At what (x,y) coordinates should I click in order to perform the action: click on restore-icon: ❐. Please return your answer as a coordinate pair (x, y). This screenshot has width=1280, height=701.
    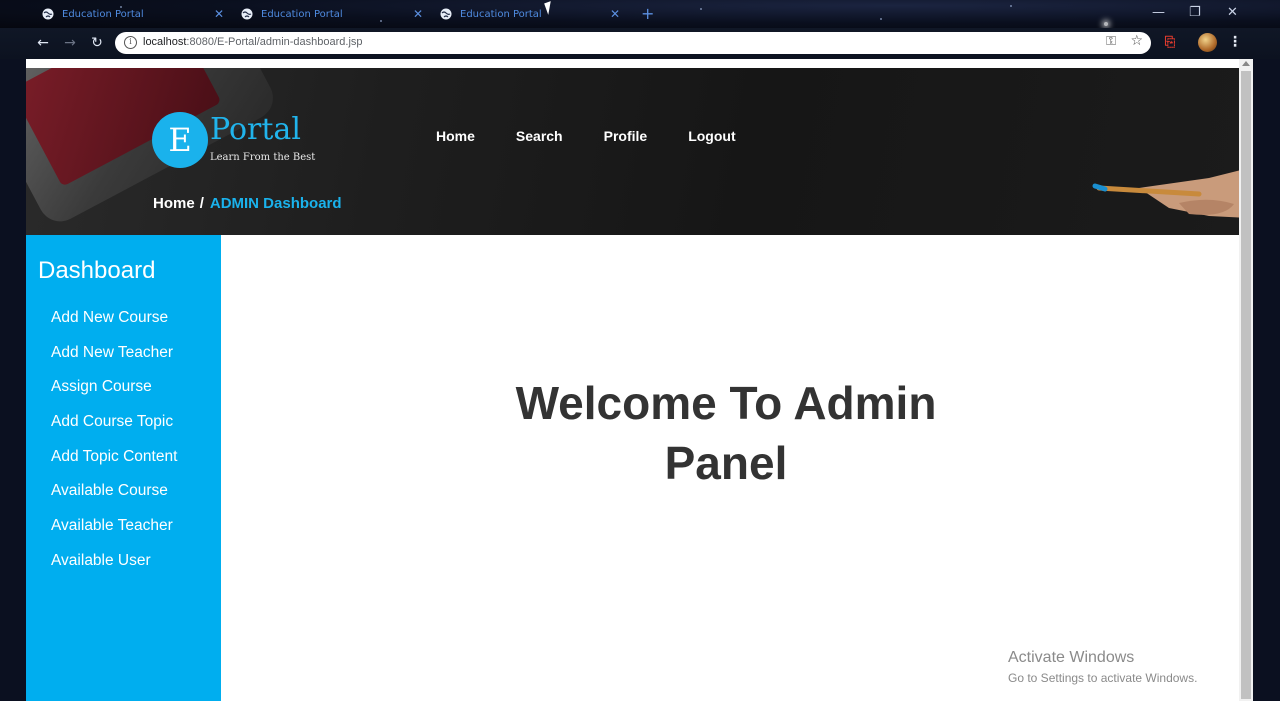
    Looking at the image, I should click on (1195, 12).